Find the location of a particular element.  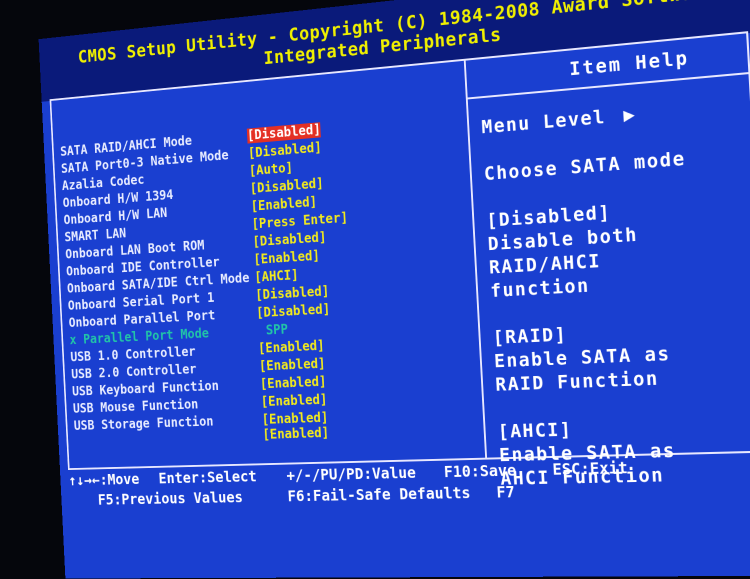

key-previous-values: F5:Previous Values is located at coordinates (170, 498).